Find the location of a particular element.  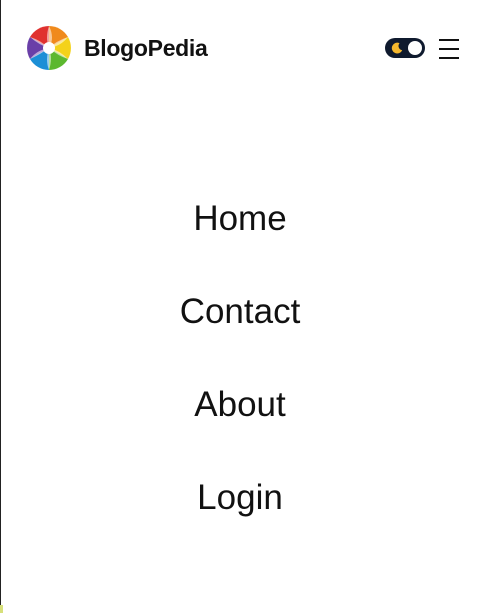

nav-link-home: Home is located at coordinates (240, 218).